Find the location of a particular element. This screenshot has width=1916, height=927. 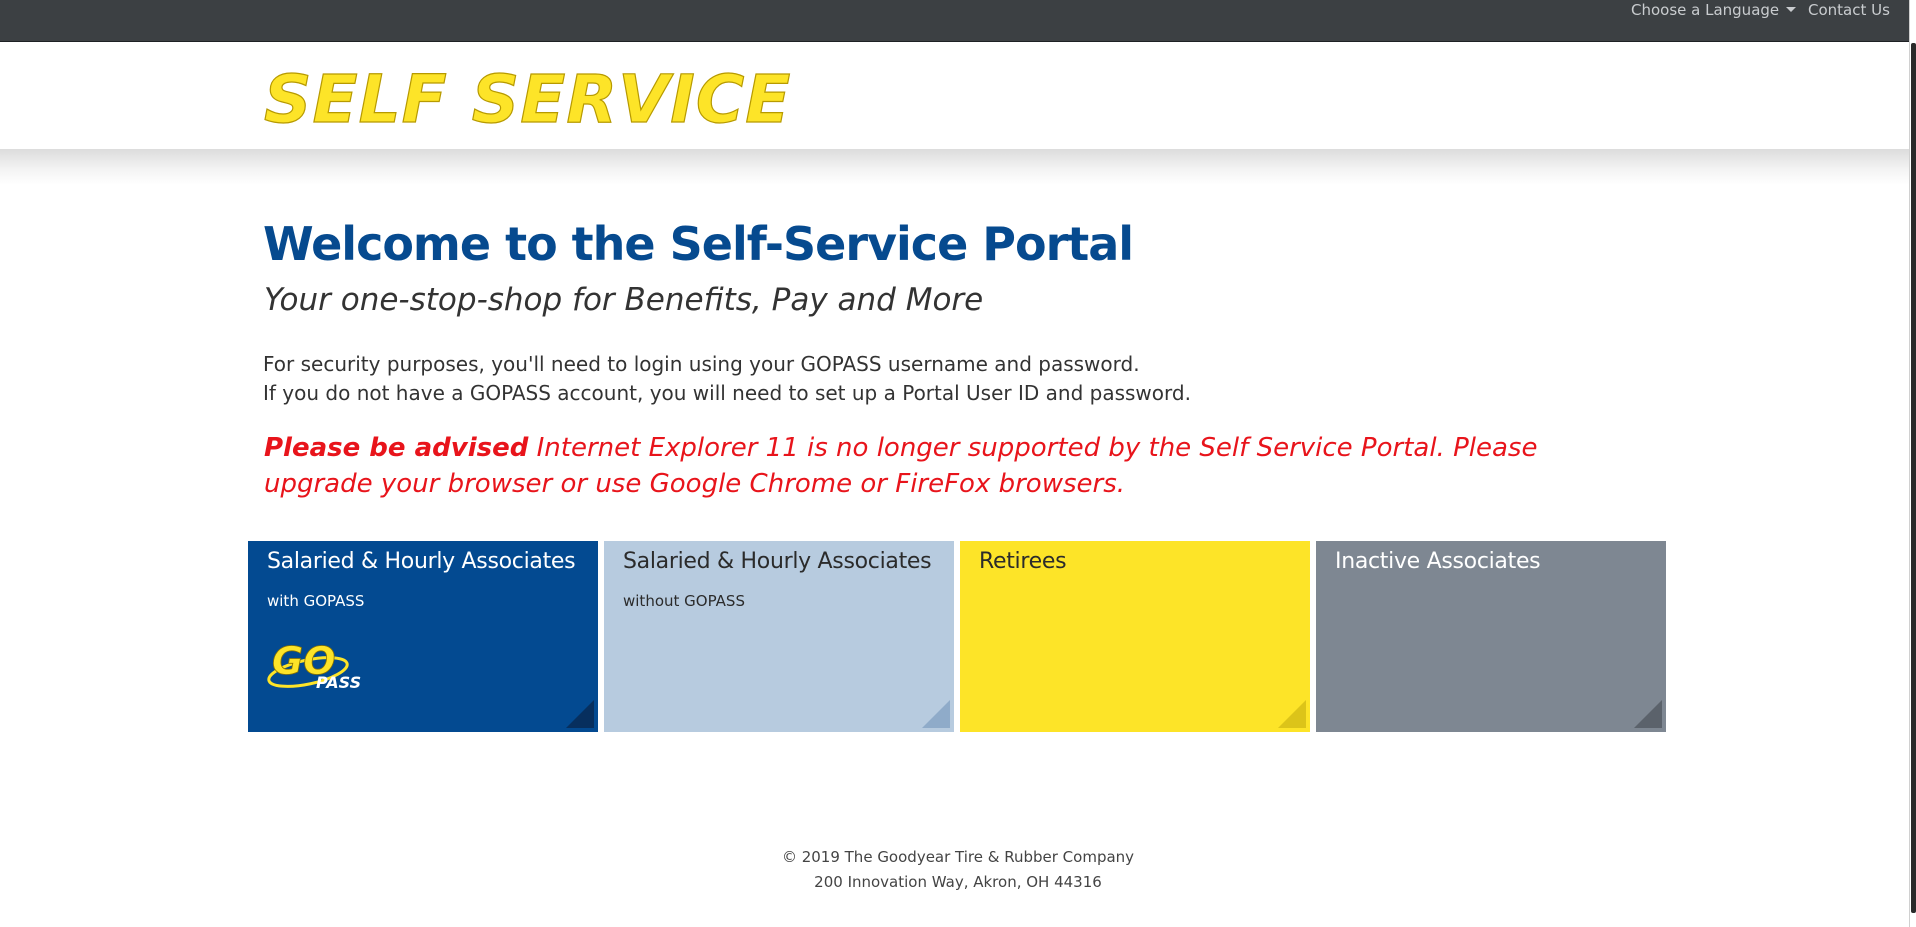

gopass-pass-text: PASS is located at coordinates (338, 682).